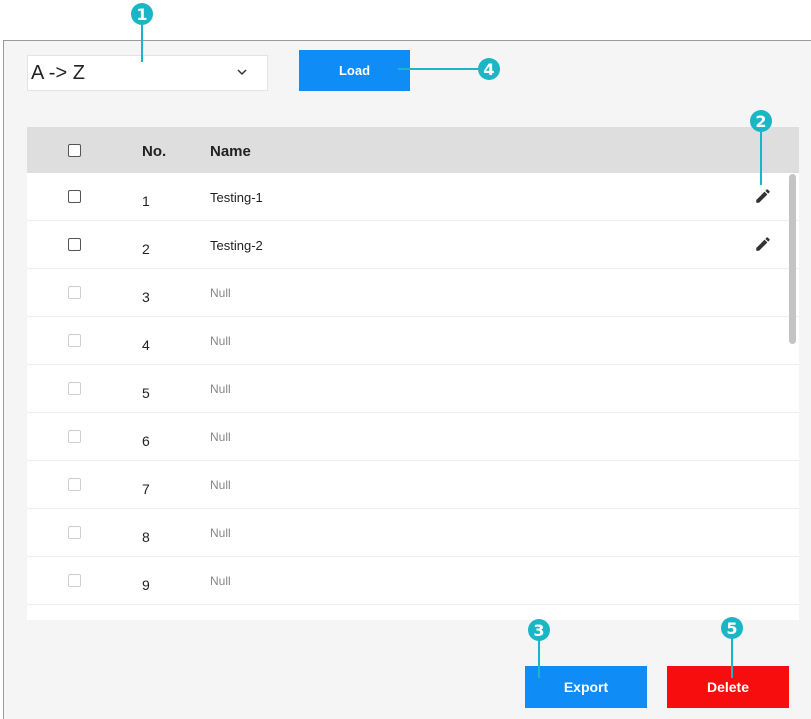  What do you see at coordinates (539, 630) in the screenshot?
I see `callout-badge-3: 3` at bounding box center [539, 630].